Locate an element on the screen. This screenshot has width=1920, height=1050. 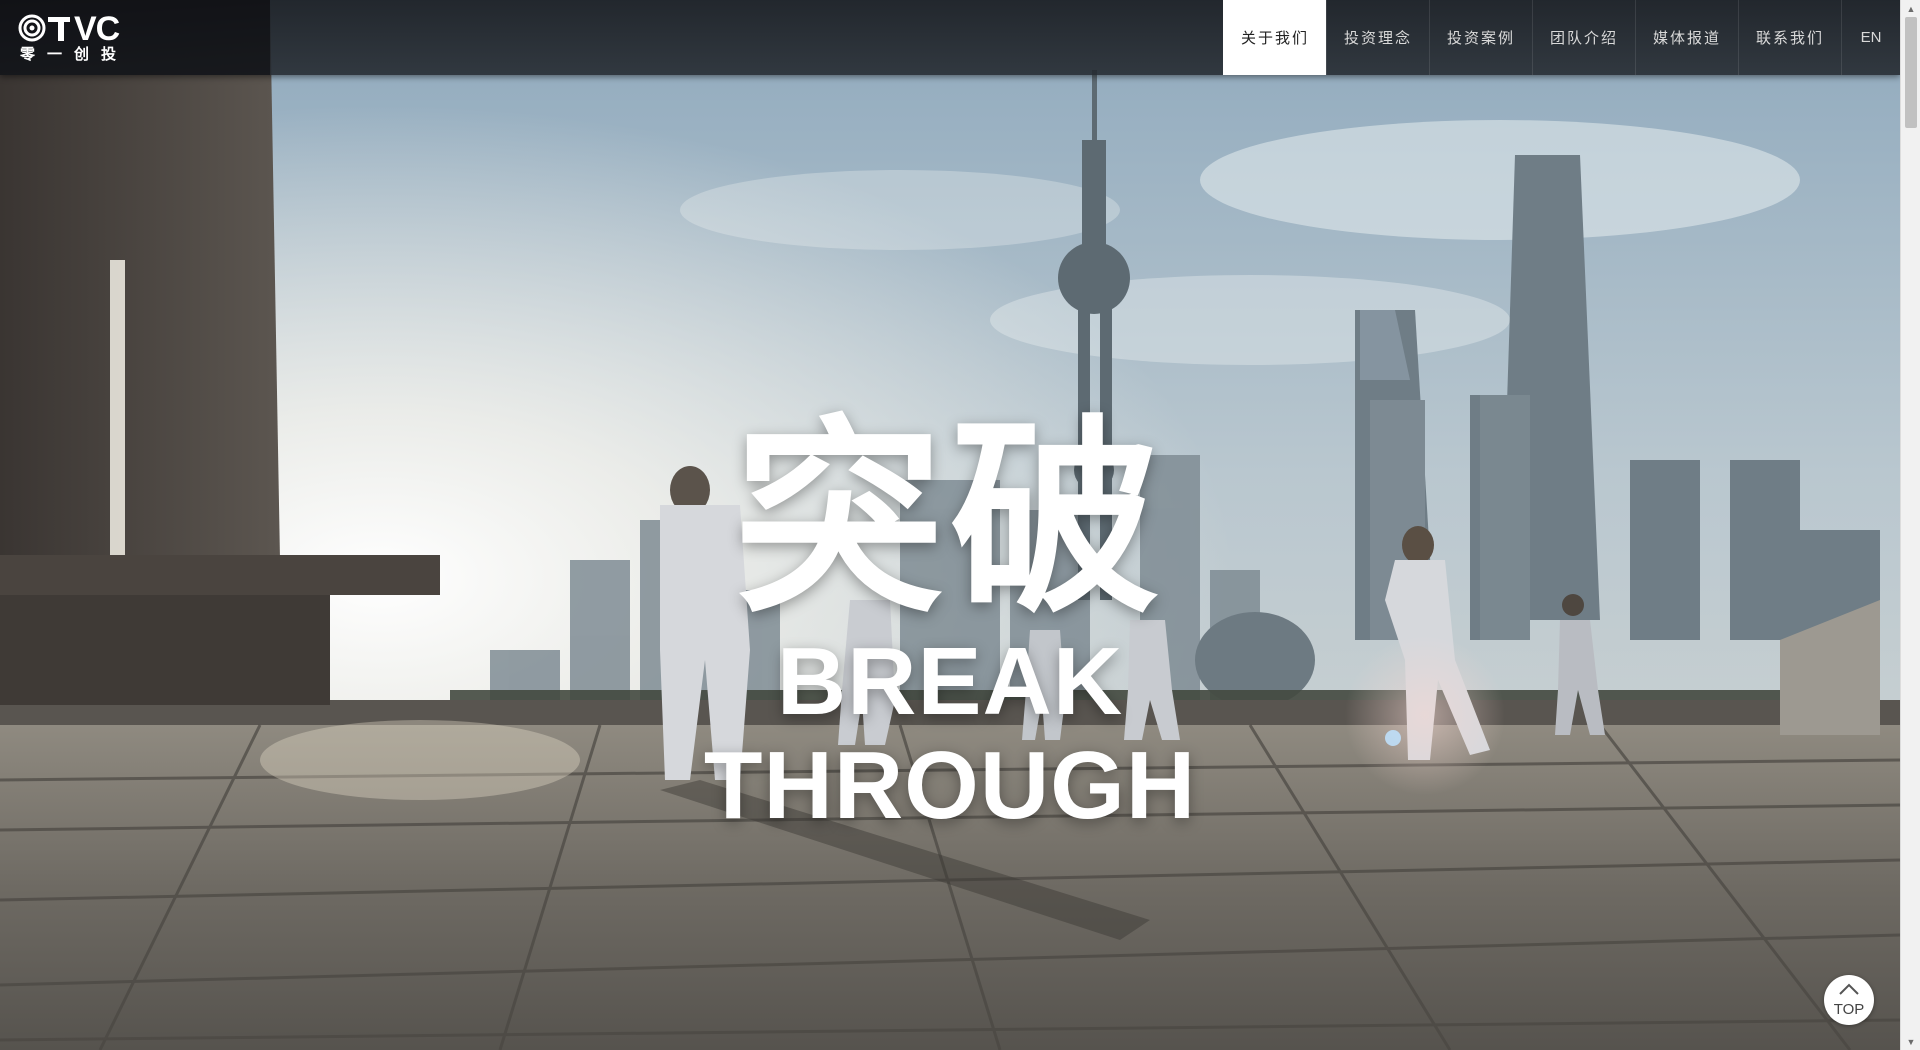
scroll-up-arrow-icon: ▲ is located at coordinates (1910, 8).